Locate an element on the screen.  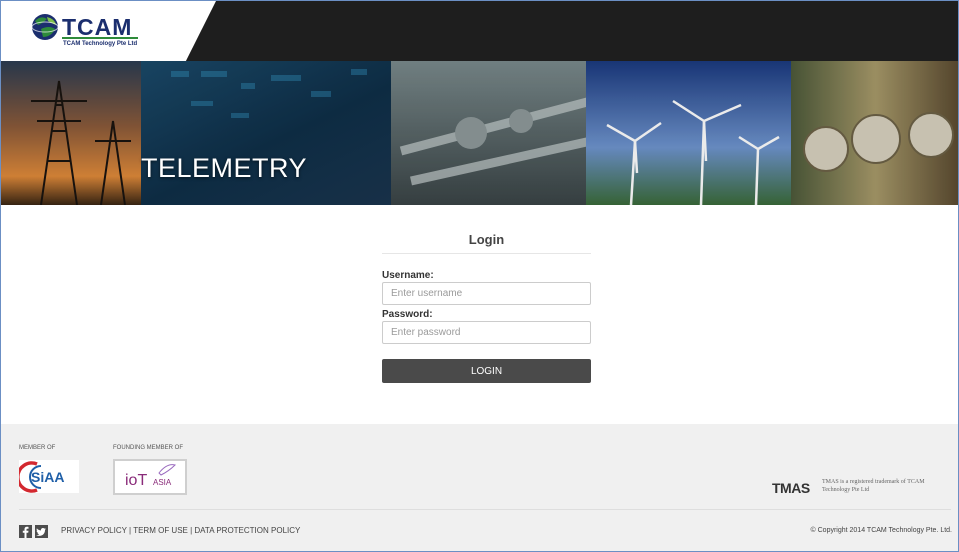
top-bar: TCAM TCAM Technology Pte Ltd is located at coordinates (479, 31).